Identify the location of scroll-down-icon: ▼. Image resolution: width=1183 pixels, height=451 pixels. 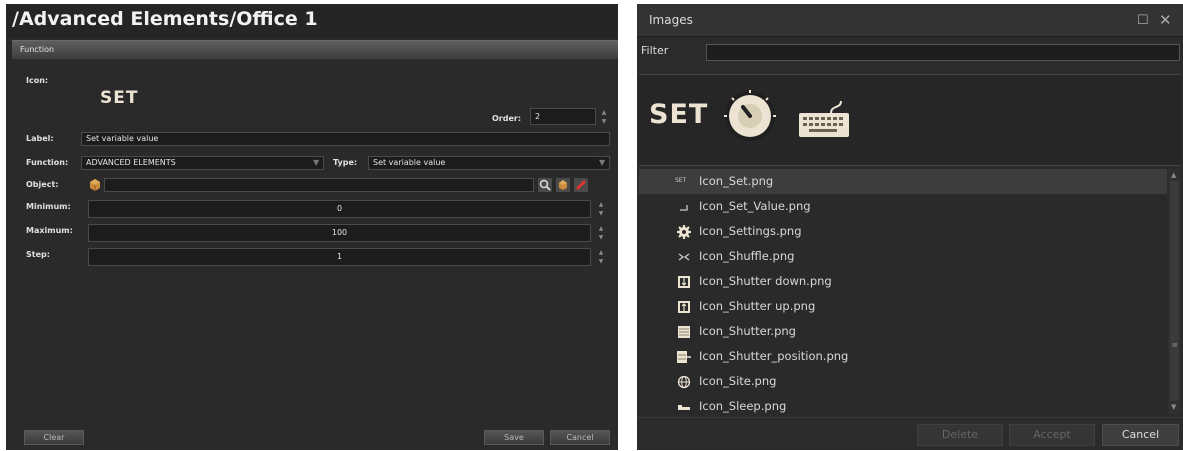
(1173, 407).